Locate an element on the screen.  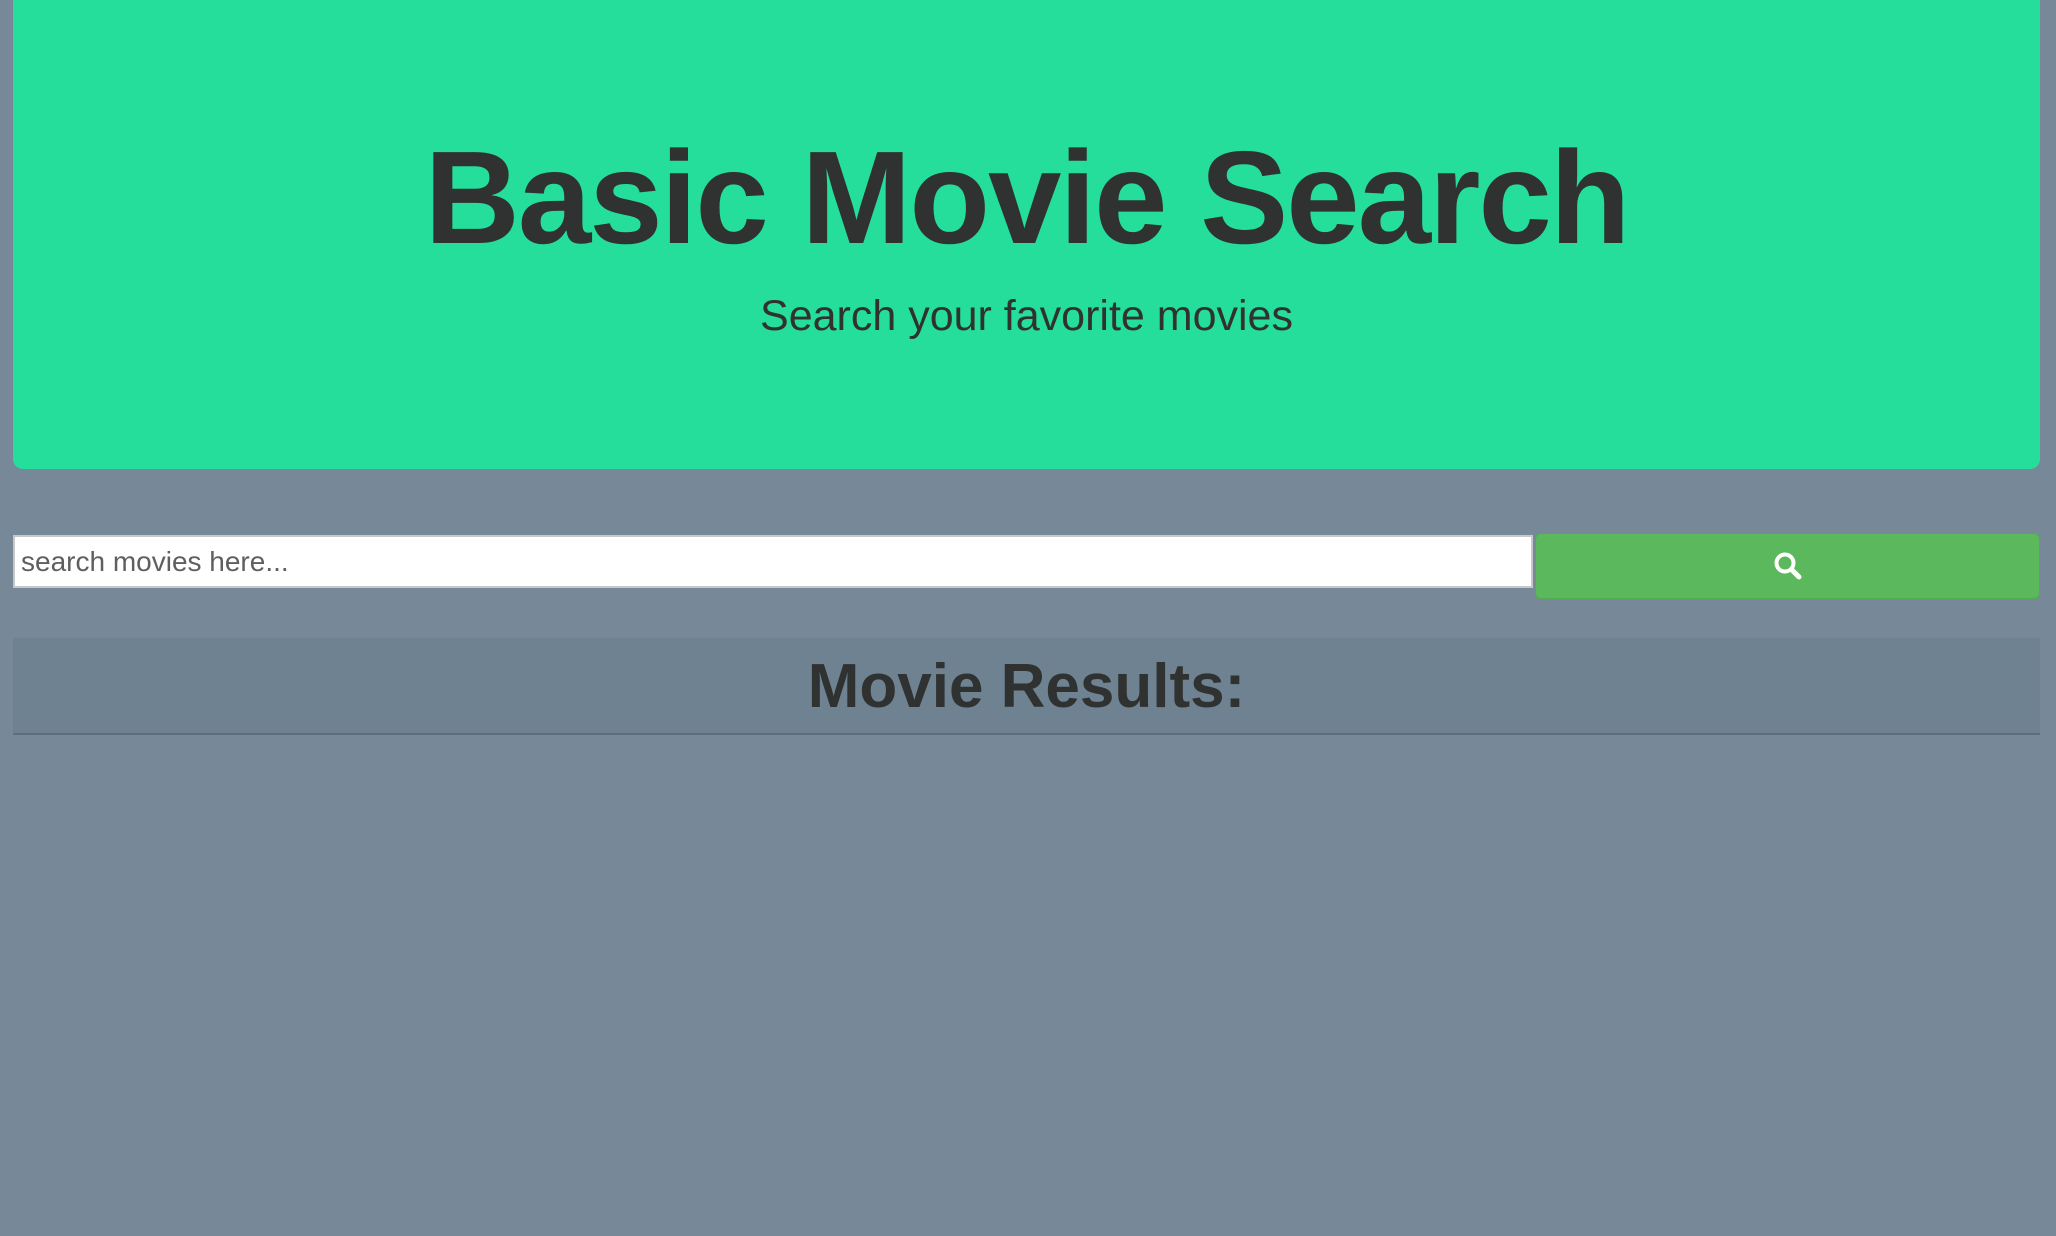
results-header: Movie Results: is located at coordinates (1026, 686).